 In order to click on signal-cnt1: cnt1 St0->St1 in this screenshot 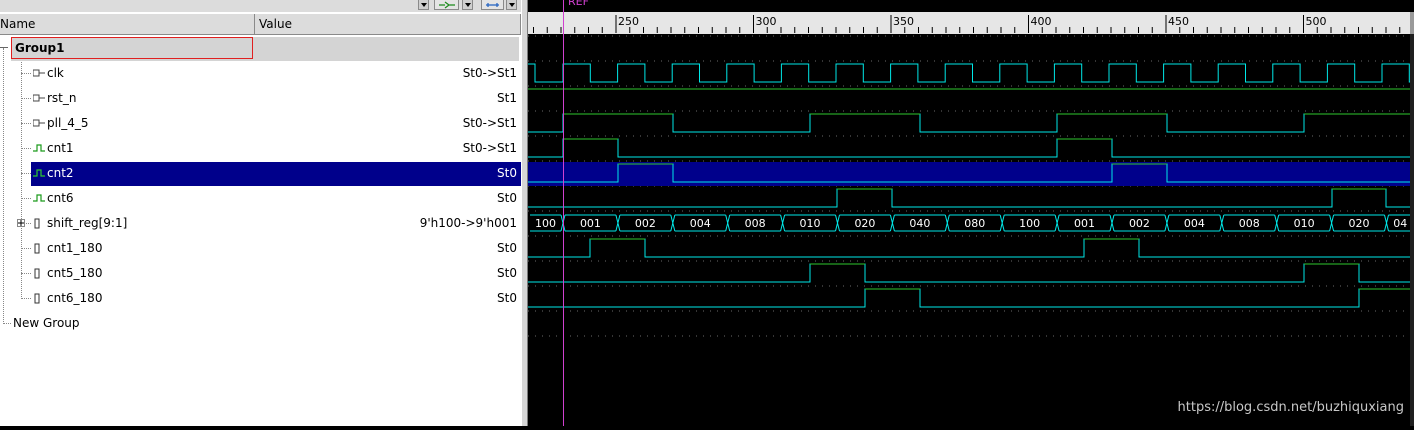, I will do `click(260, 148)`.